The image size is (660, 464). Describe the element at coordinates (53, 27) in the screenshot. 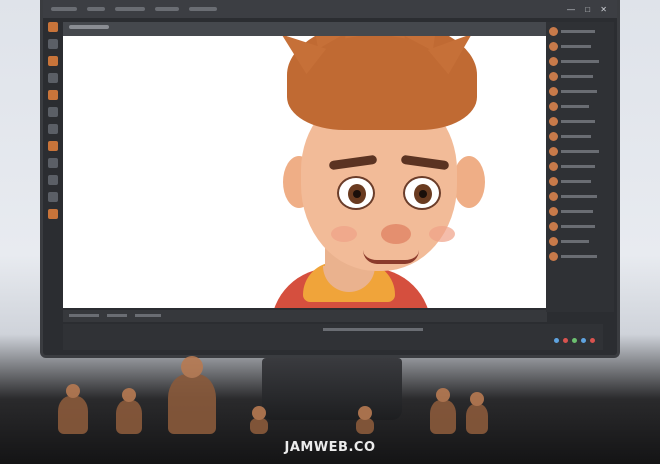

I see `move-tool-icon` at that location.